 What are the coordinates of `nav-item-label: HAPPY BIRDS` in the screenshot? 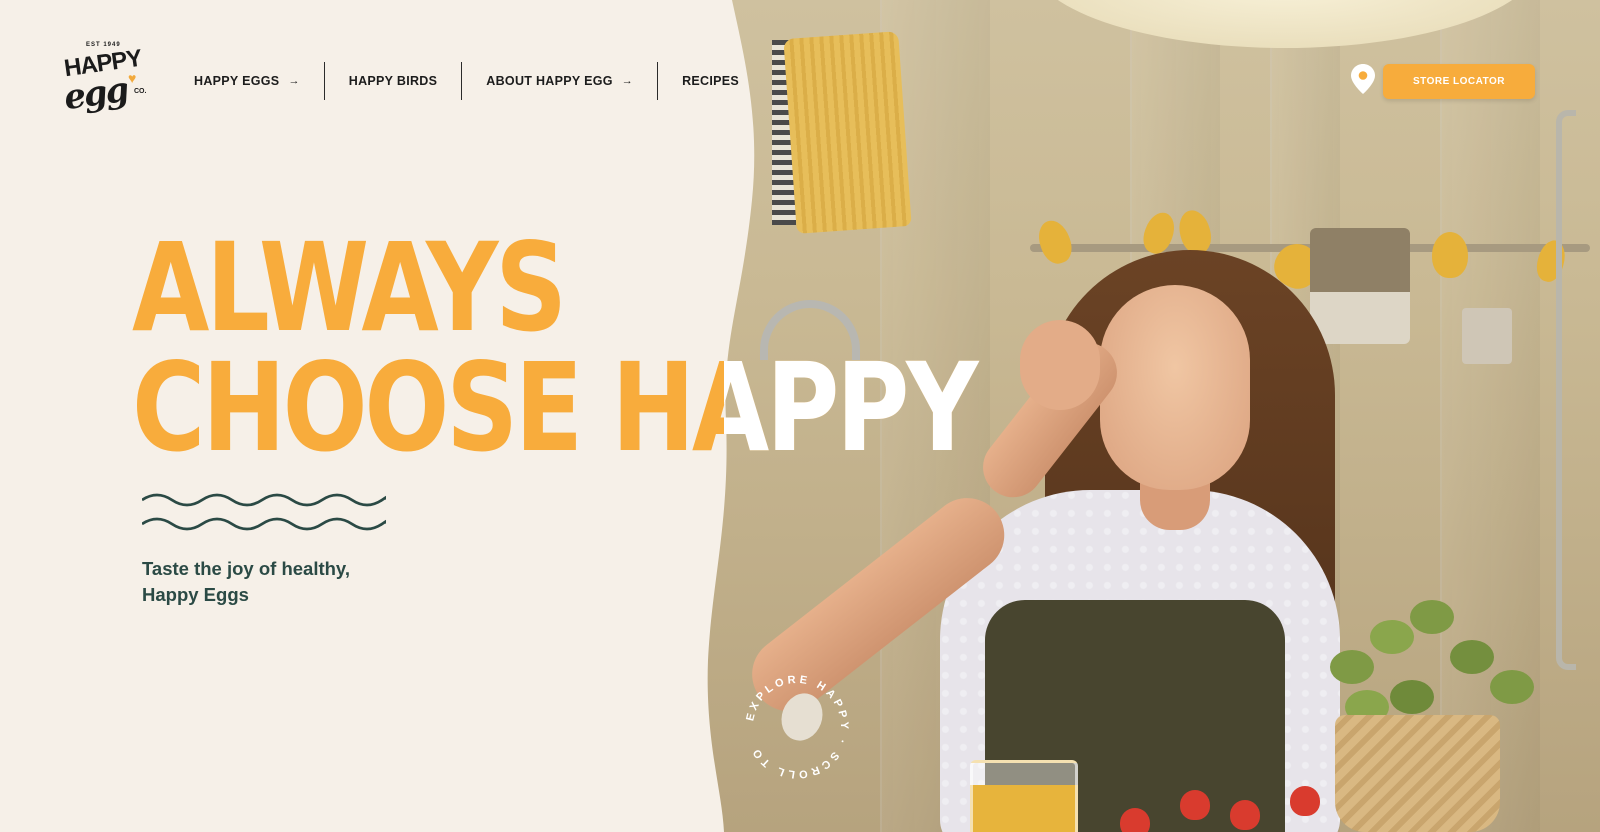 It's located at (393, 81).